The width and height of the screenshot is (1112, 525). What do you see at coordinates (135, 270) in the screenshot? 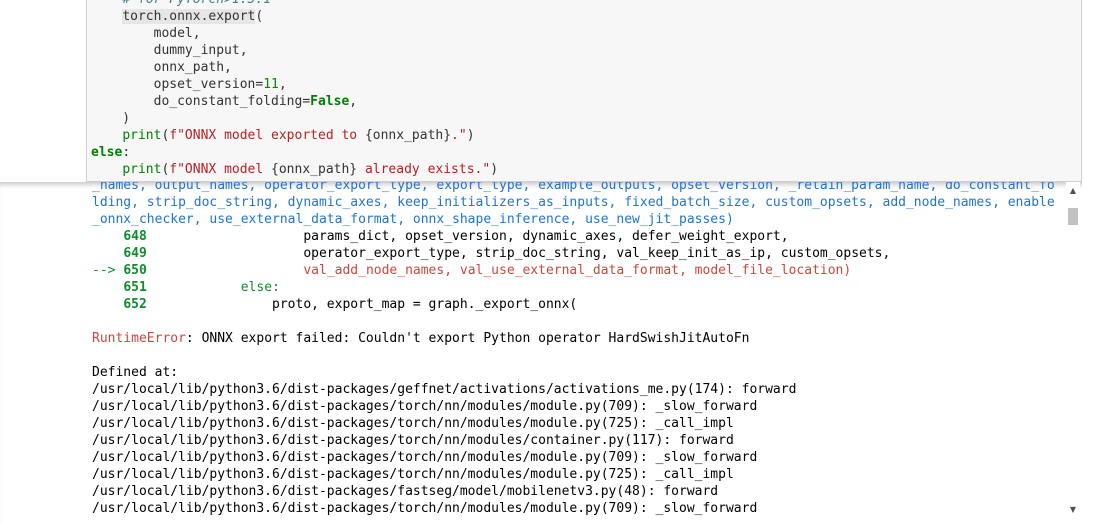
I see `line-number: 650` at bounding box center [135, 270].